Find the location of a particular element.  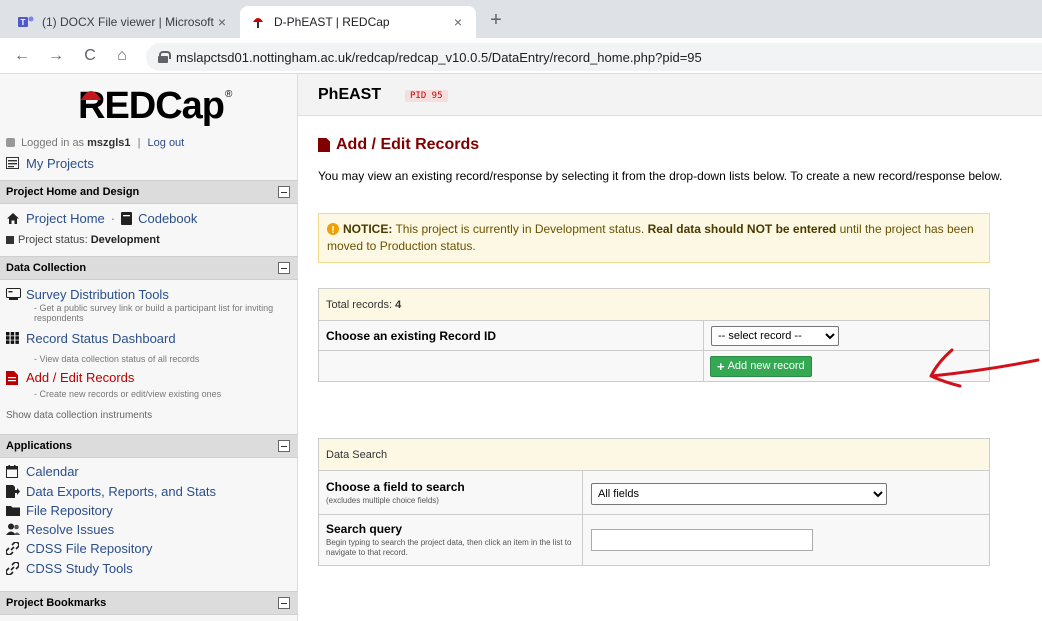

section-applications: Applications is located at coordinates (149, 446).